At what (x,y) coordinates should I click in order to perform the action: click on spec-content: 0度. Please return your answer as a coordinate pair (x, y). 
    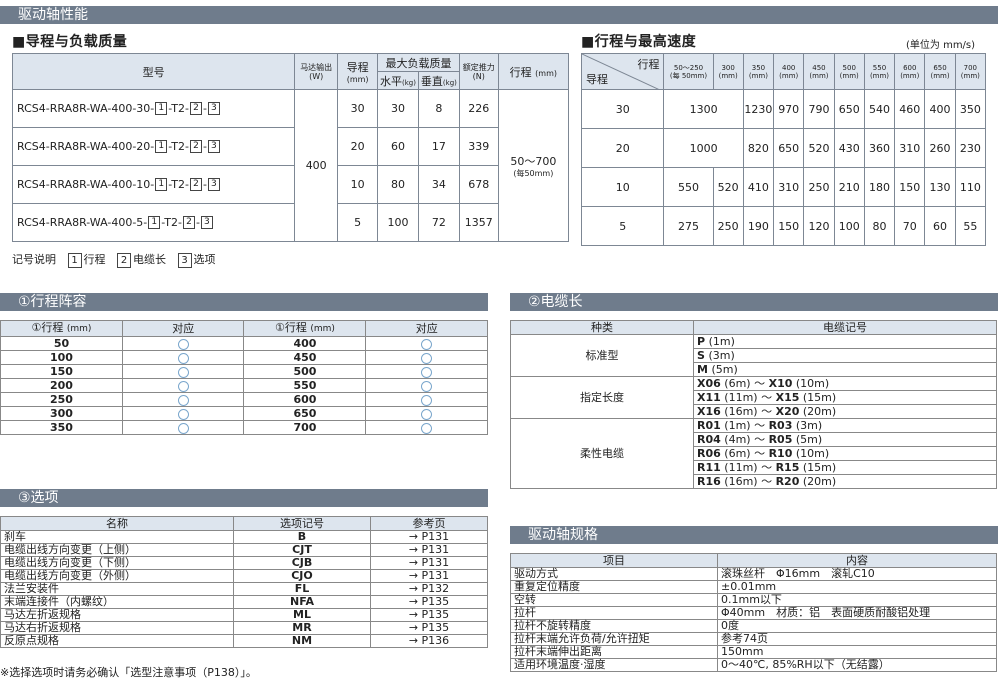
    Looking at the image, I should click on (857, 626).